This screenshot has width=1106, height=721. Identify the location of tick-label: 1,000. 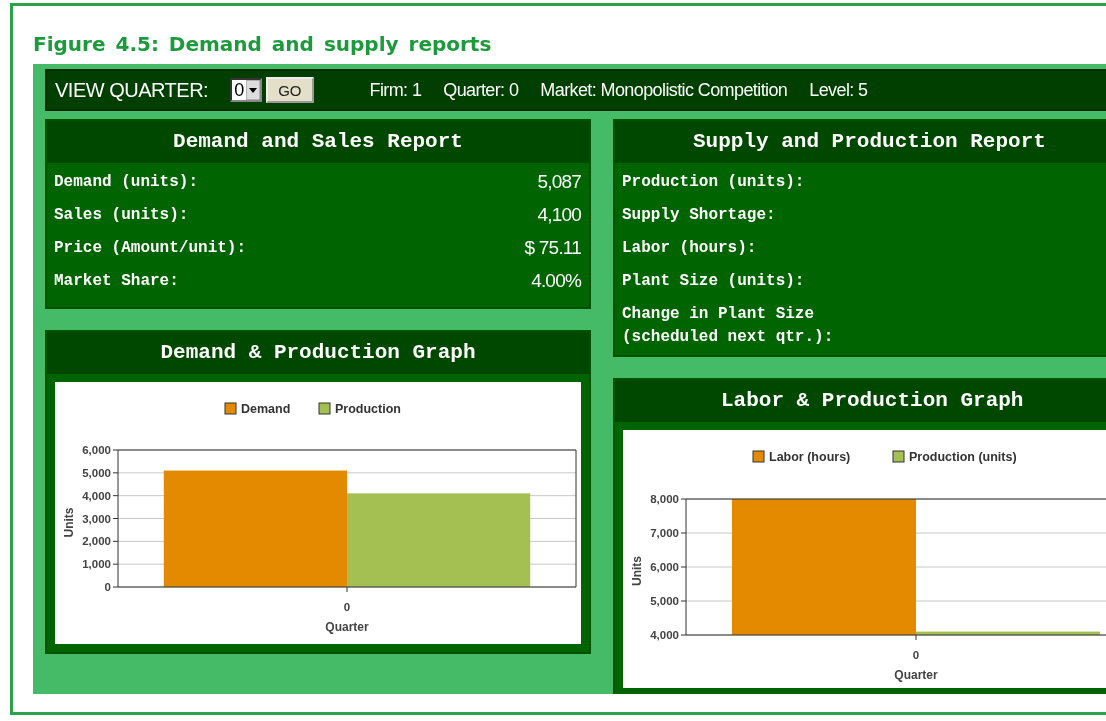
(96, 564).